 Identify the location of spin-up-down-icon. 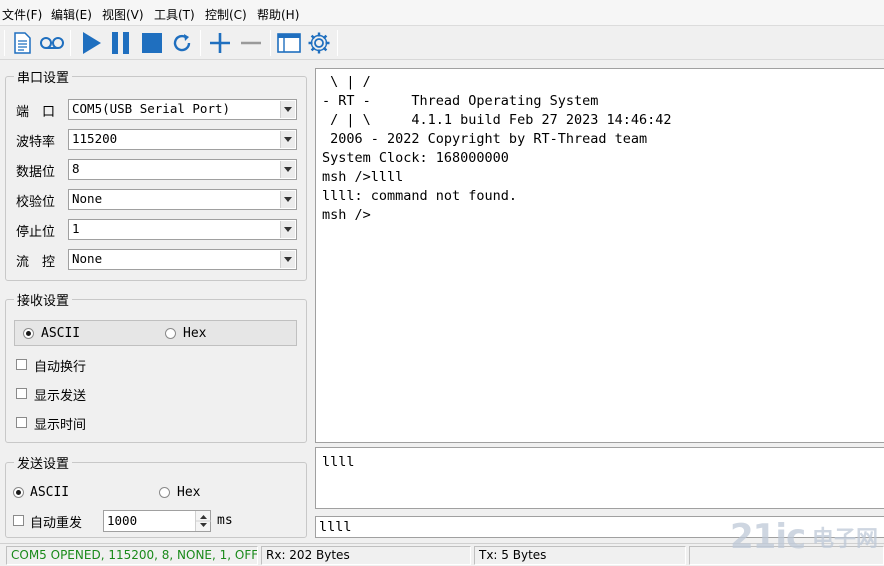
(203, 521).